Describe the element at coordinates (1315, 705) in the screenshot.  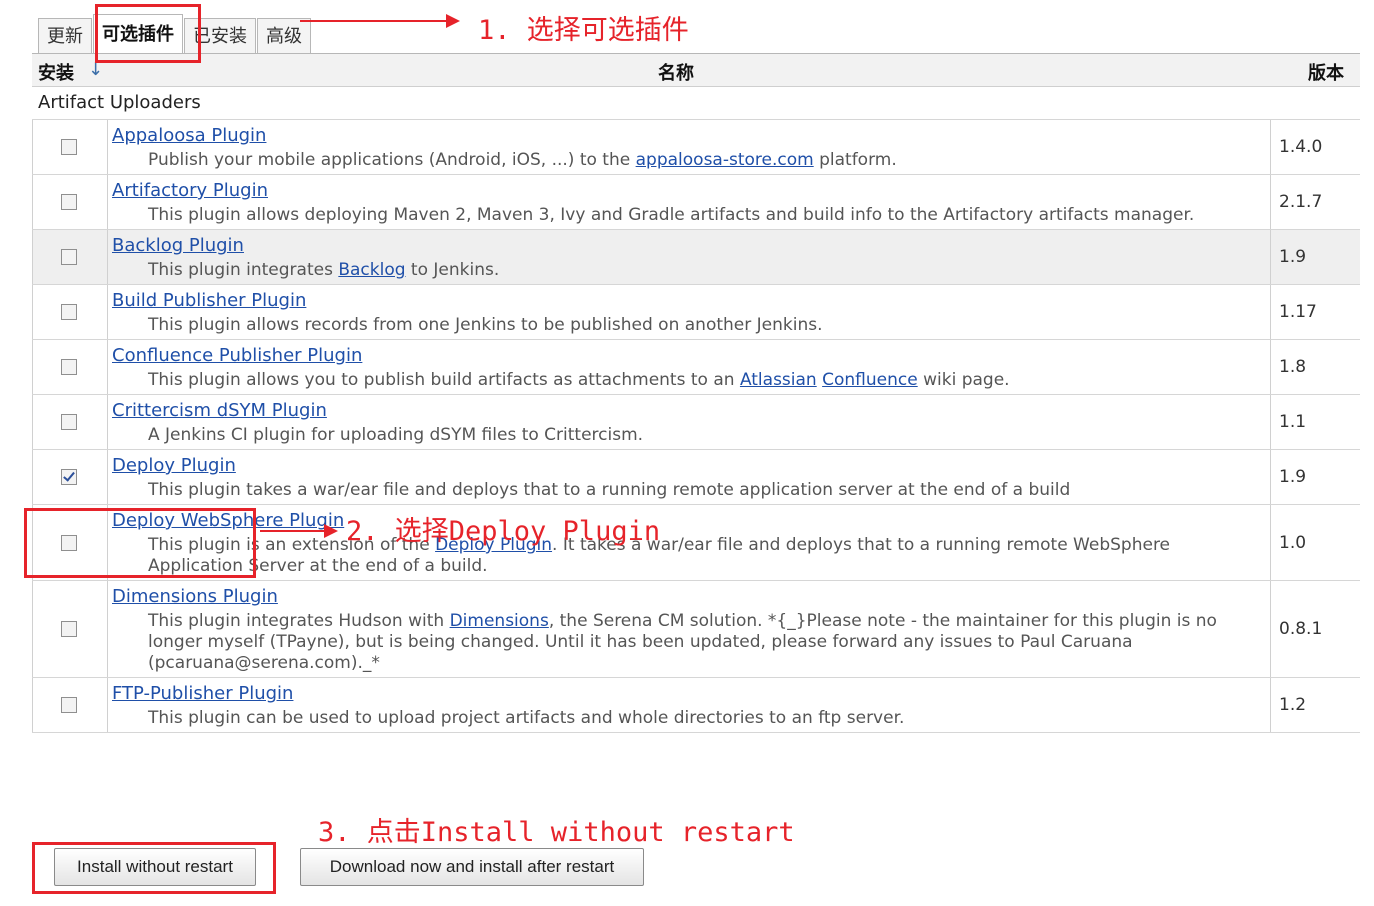
I see `plugin-version: 1.2` at that location.